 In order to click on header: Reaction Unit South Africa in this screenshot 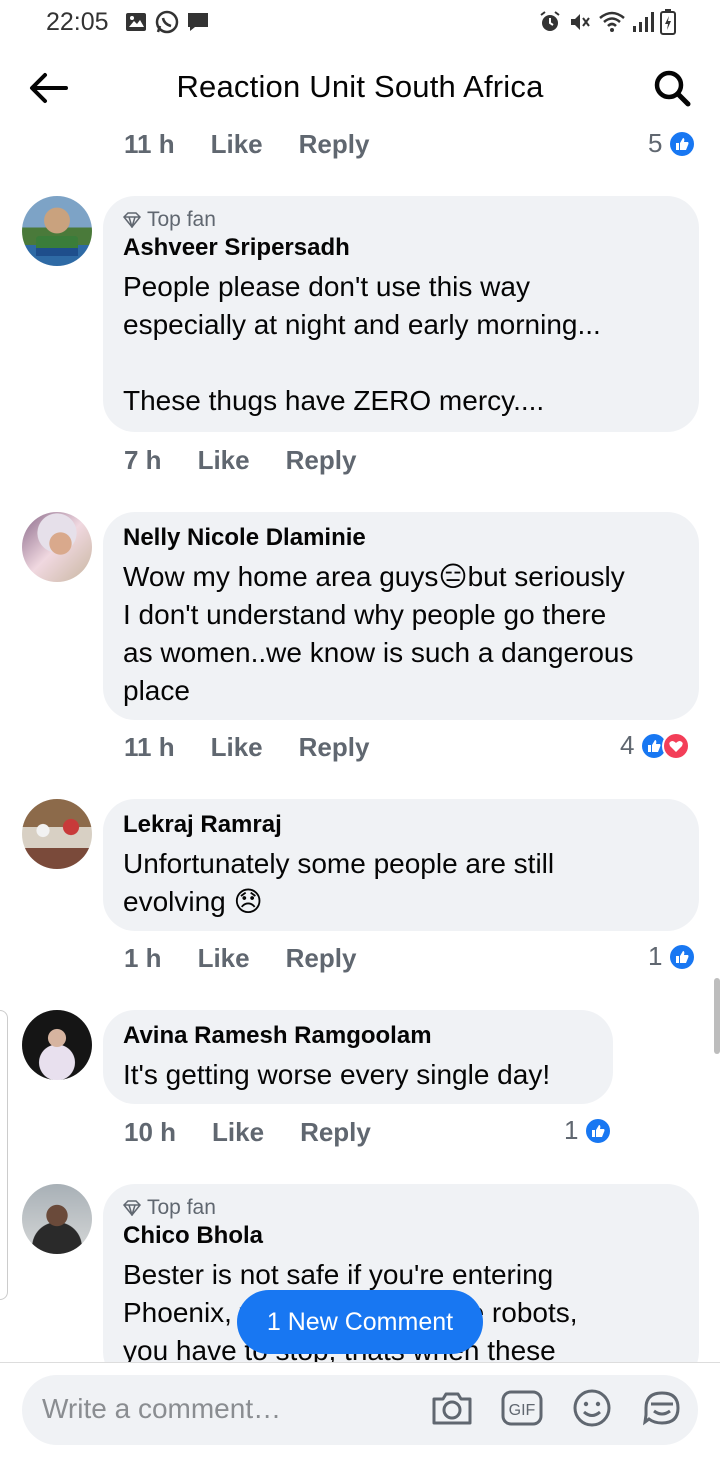, I will do `click(360, 88)`.